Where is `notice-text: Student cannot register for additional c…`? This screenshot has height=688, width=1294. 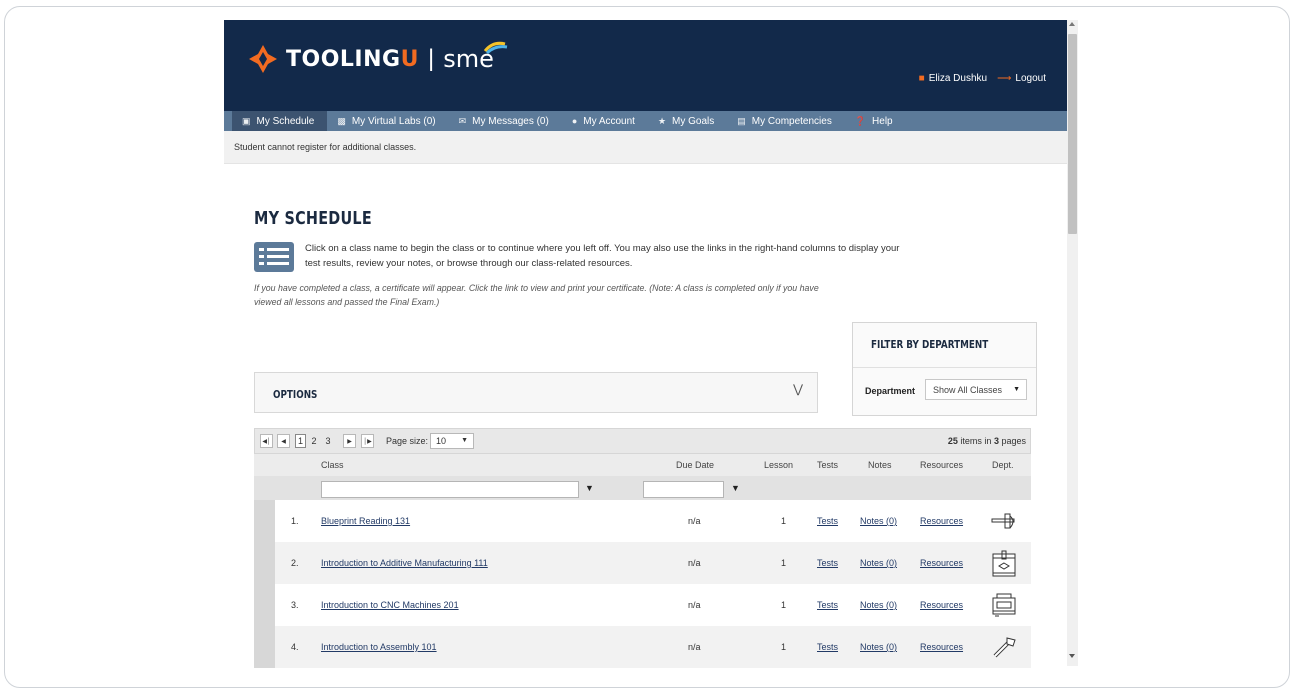 notice-text: Student cannot register for additional c… is located at coordinates (325, 147).